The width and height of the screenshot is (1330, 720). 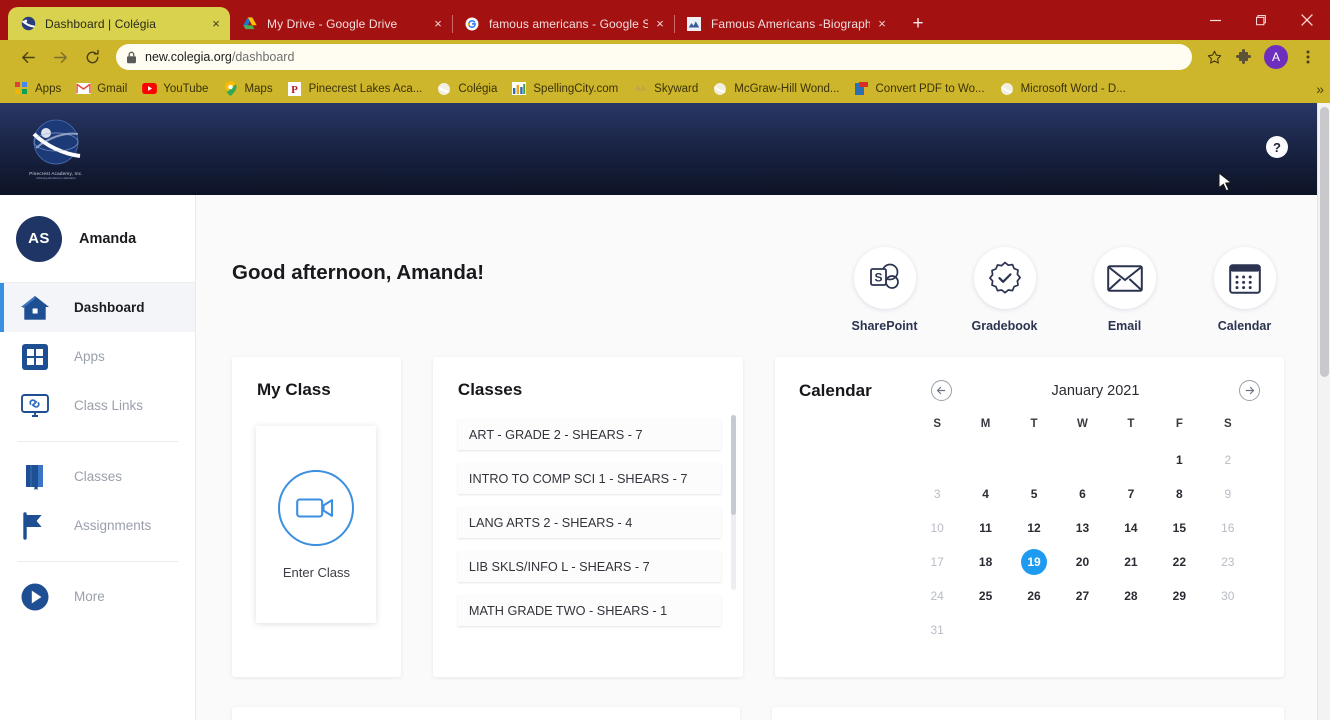 What do you see at coordinates (28, 24) in the screenshot?
I see `colegia-globe-icon` at bounding box center [28, 24].